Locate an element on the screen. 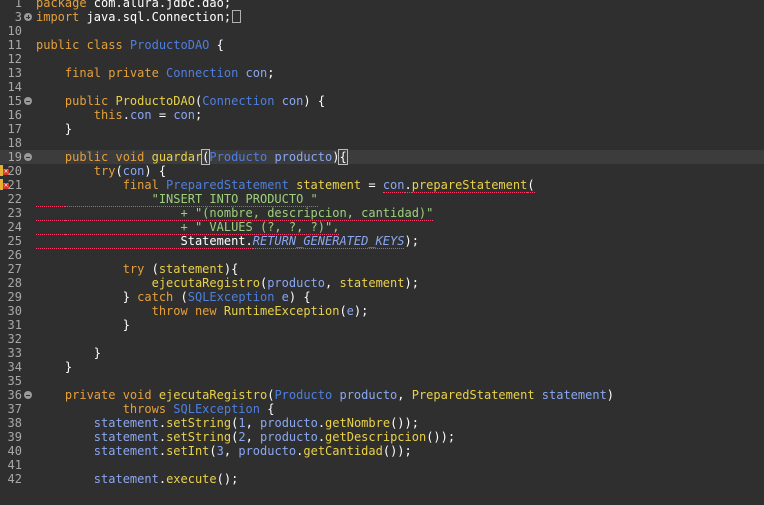 The image size is (764, 505). code-line: 13 final private Connection con; is located at coordinates (382, 73).